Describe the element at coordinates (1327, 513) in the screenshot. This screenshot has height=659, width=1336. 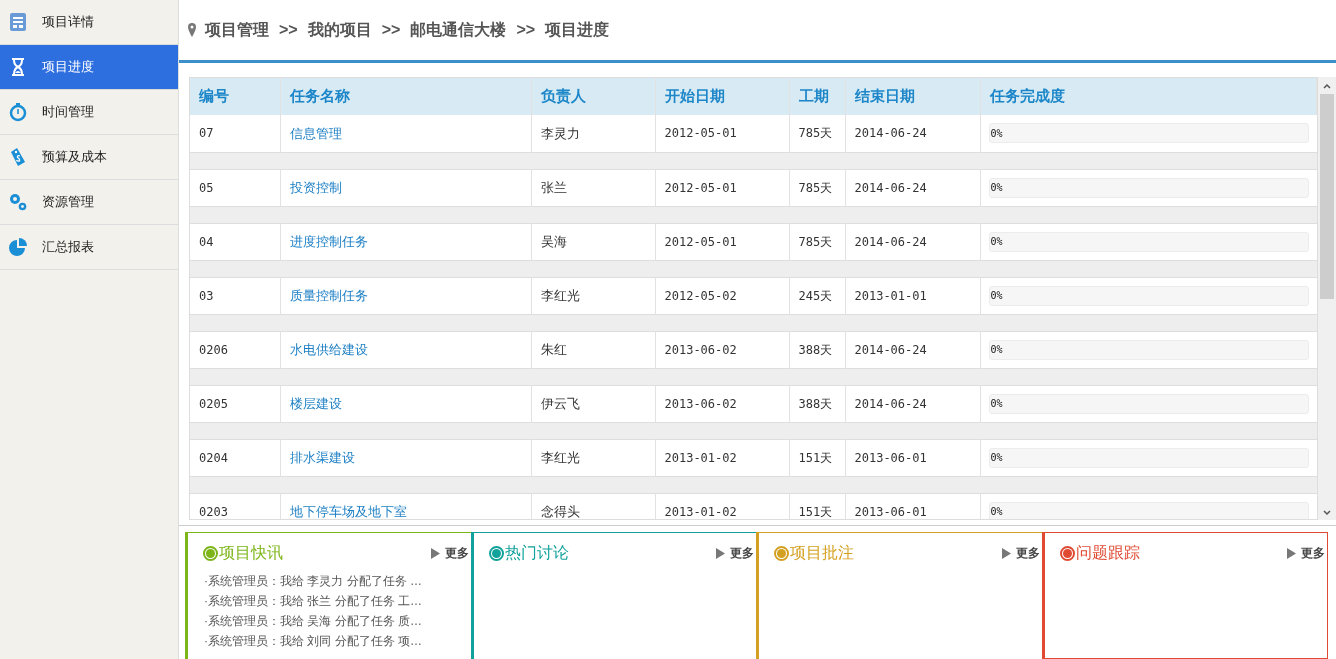
I see `scroll-down-icon` at that location.